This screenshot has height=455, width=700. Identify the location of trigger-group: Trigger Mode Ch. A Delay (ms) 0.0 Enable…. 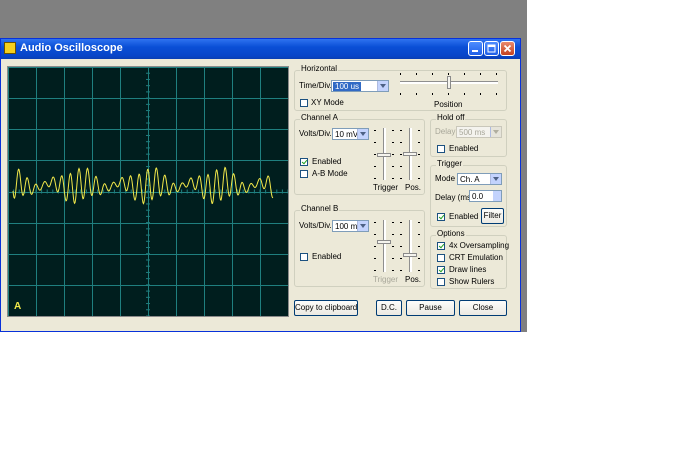
(468, 193).